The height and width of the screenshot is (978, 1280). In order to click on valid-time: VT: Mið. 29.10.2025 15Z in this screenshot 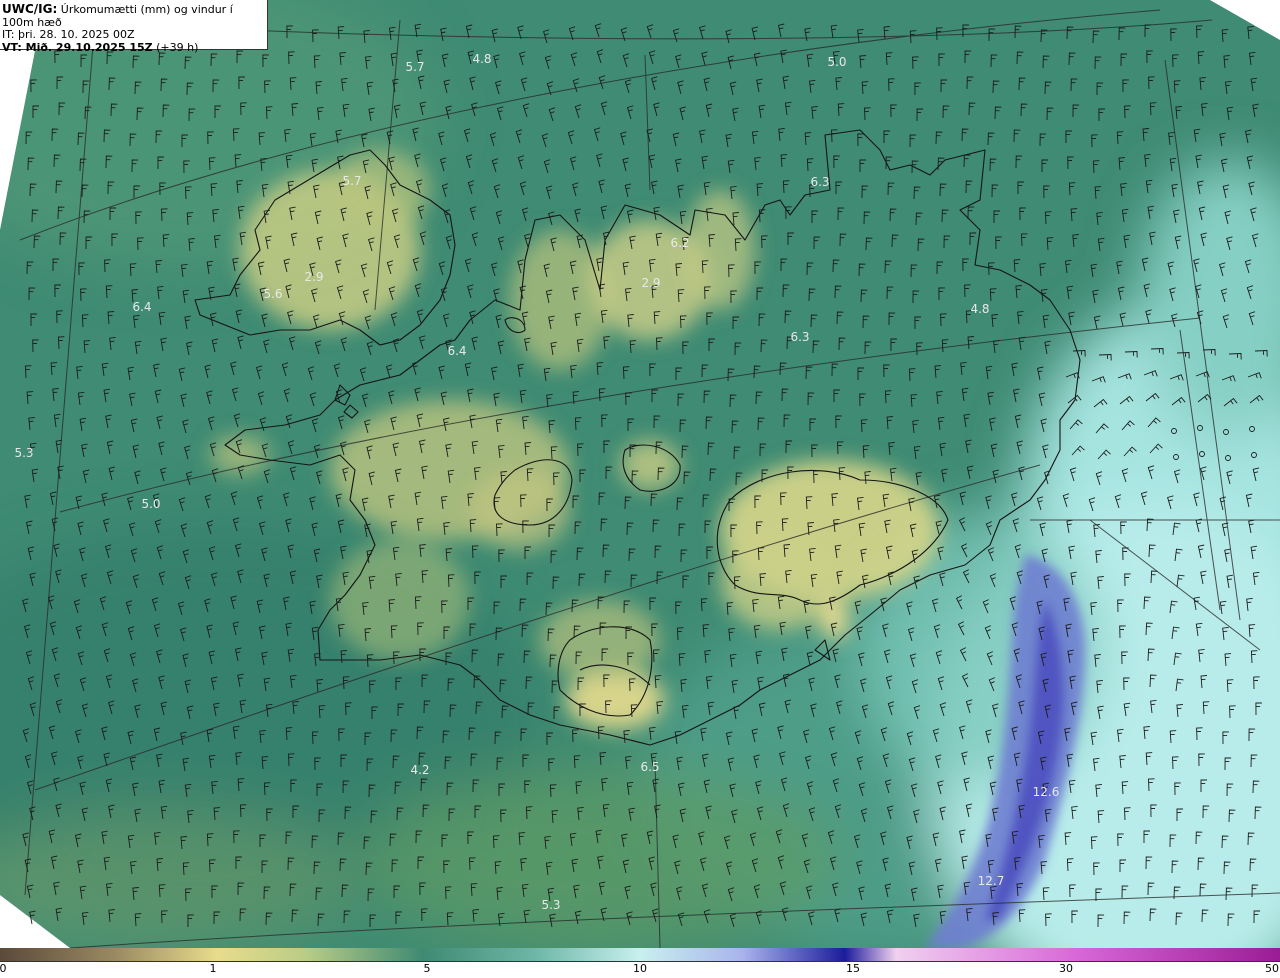, I will do `click(77, 47)`.